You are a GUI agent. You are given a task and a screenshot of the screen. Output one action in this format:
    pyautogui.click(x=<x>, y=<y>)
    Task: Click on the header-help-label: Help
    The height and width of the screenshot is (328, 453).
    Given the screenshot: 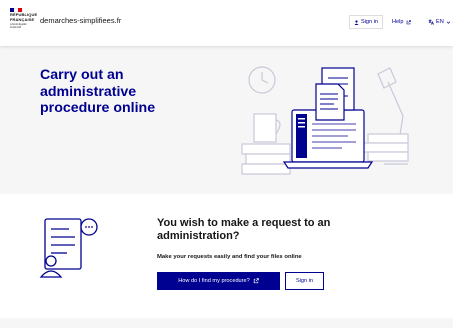 What is the action you would take?
    pyautogui.click(x=398, y=22)
    